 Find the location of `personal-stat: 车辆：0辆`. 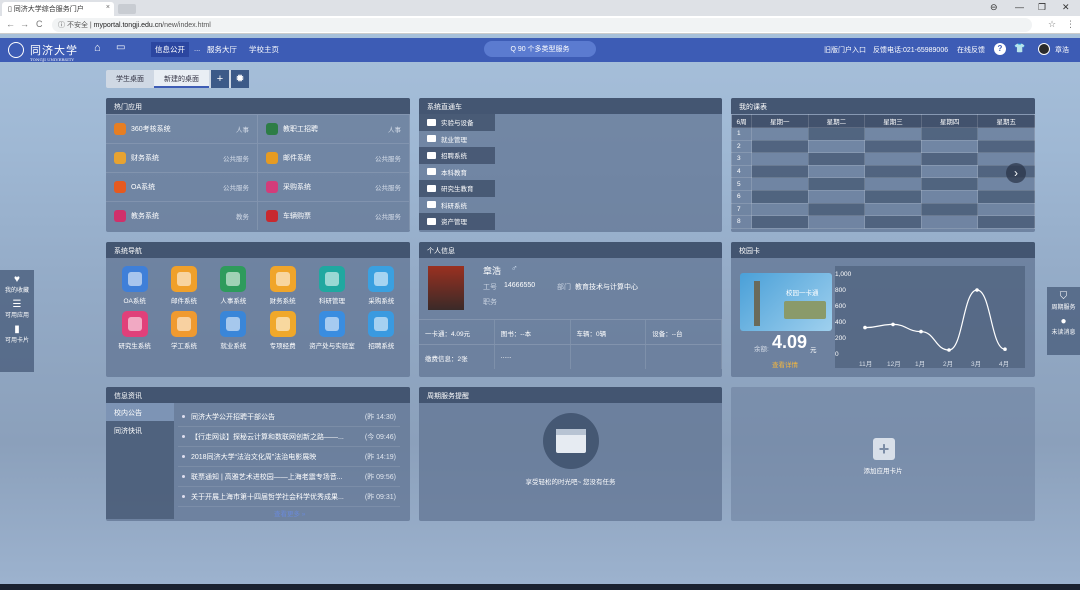

personal-stat: 车辆：0辆 is located at coordinates (609, 332).